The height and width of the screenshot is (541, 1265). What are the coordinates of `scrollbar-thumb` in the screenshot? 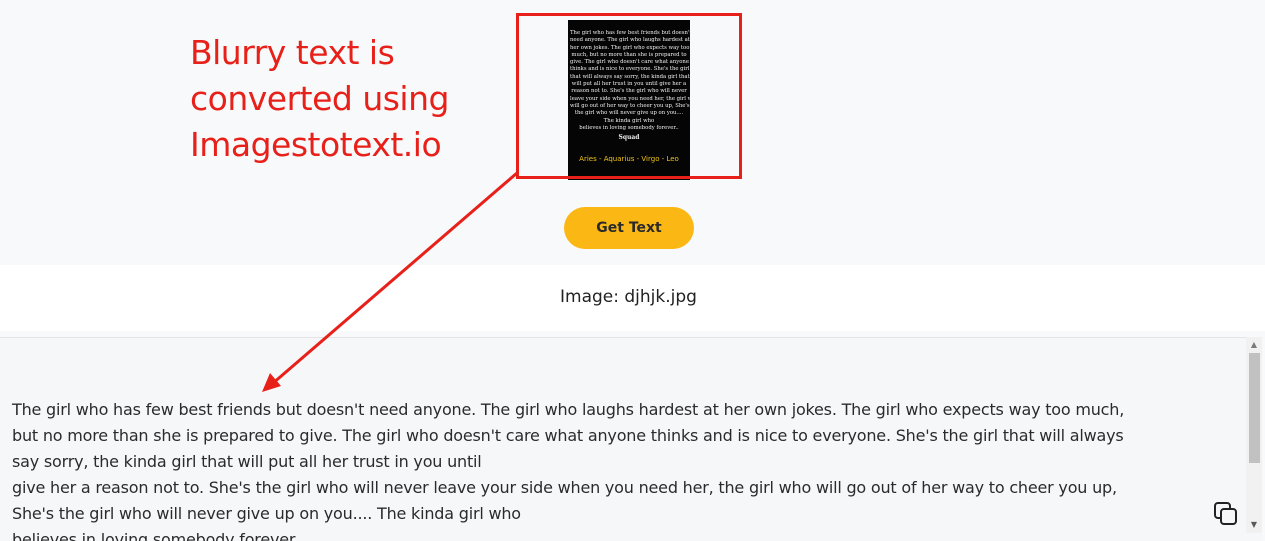 It's located at (1254, 408).